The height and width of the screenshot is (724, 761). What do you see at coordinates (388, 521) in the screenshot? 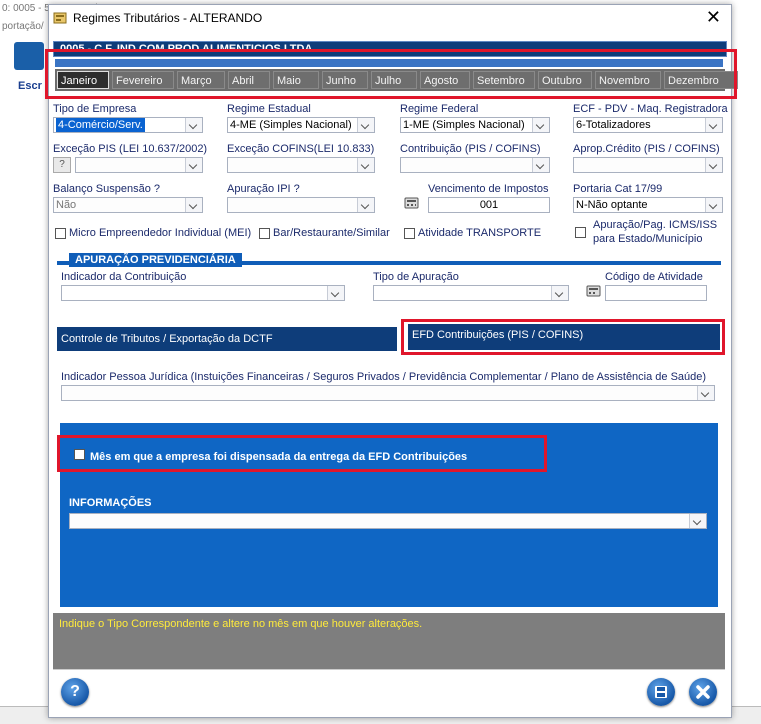
I see `informacoes-select` at bounding box center [388, 521].